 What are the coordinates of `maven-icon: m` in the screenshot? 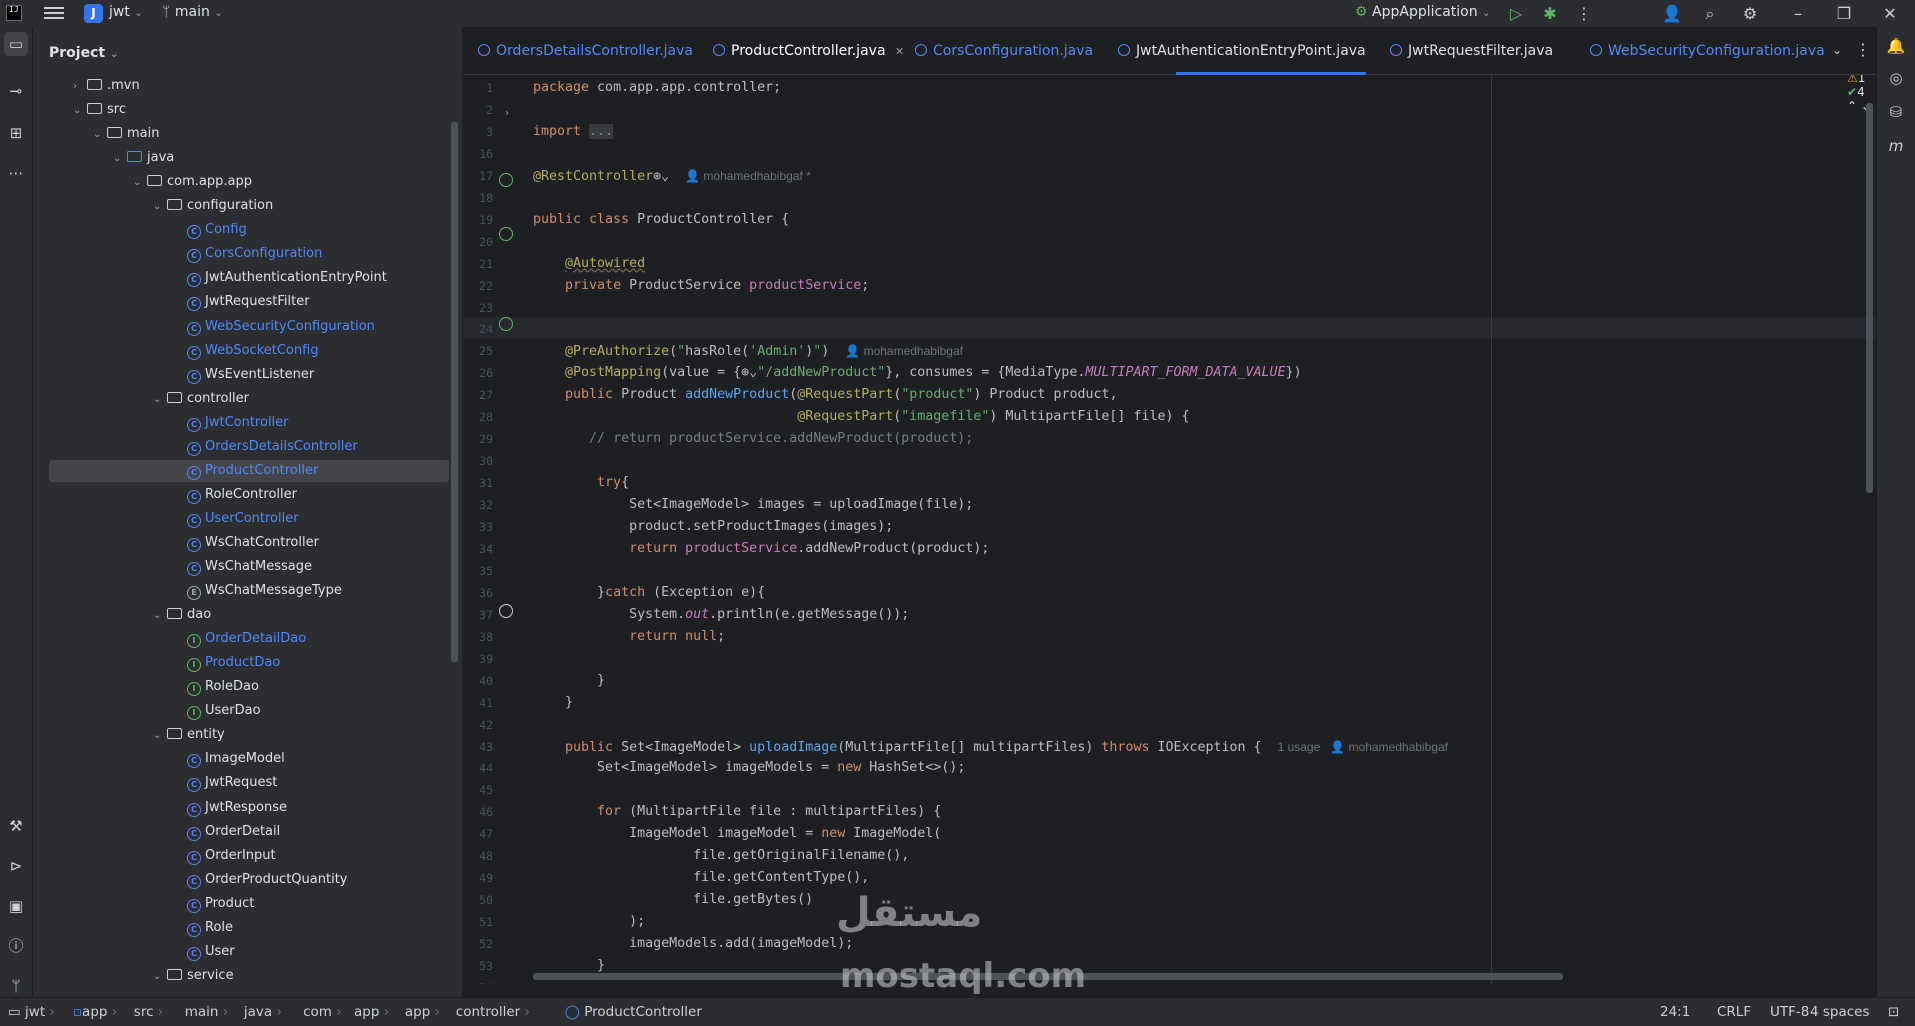 It's located at (1896, 146).